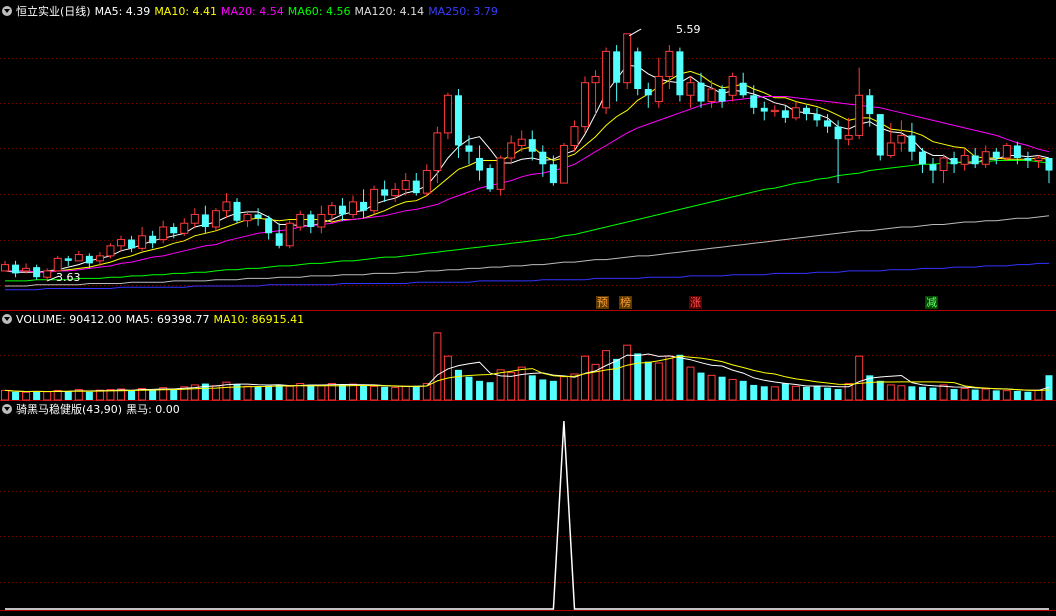 The image size is (1056, 616). I want to click on indicator-value: 黑马: 0.00, so click(153, 409).